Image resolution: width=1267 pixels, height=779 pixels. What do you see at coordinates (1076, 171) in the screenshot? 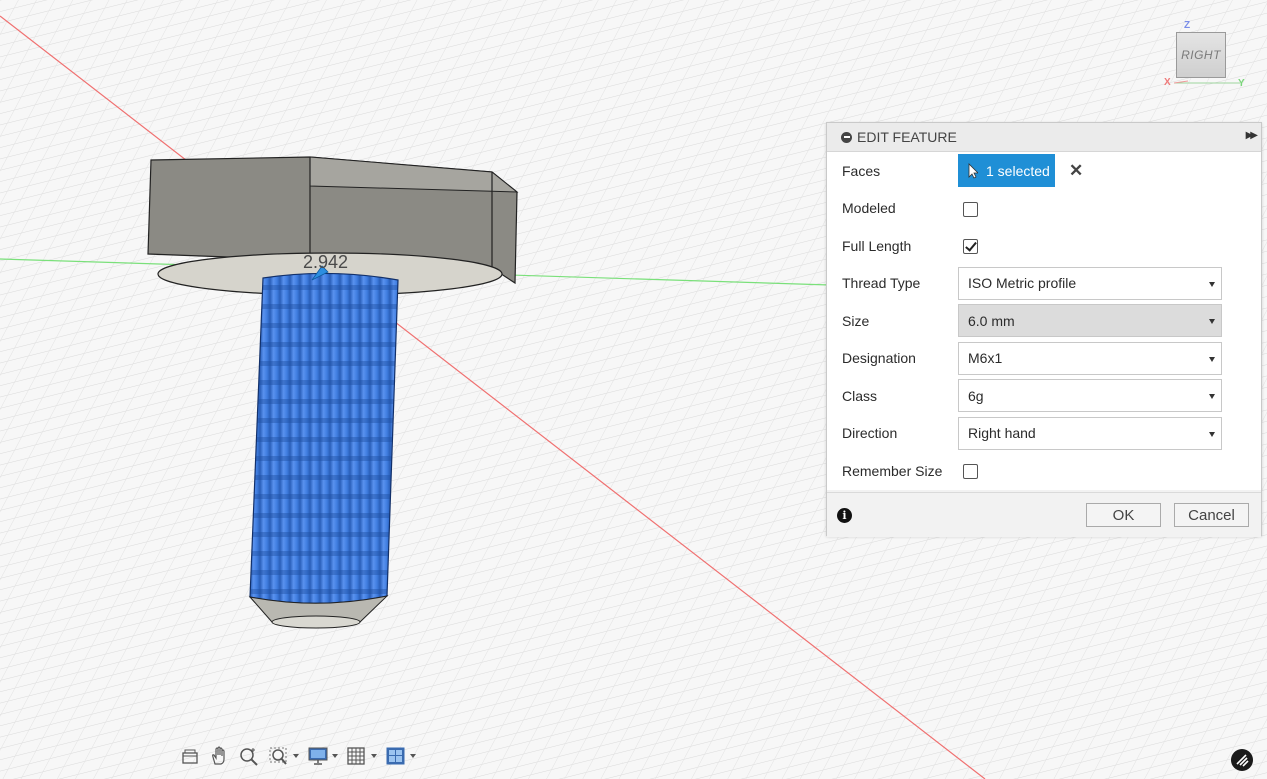
I see `clear-selection-icon: ✕` at bounding box center [1076, 171].